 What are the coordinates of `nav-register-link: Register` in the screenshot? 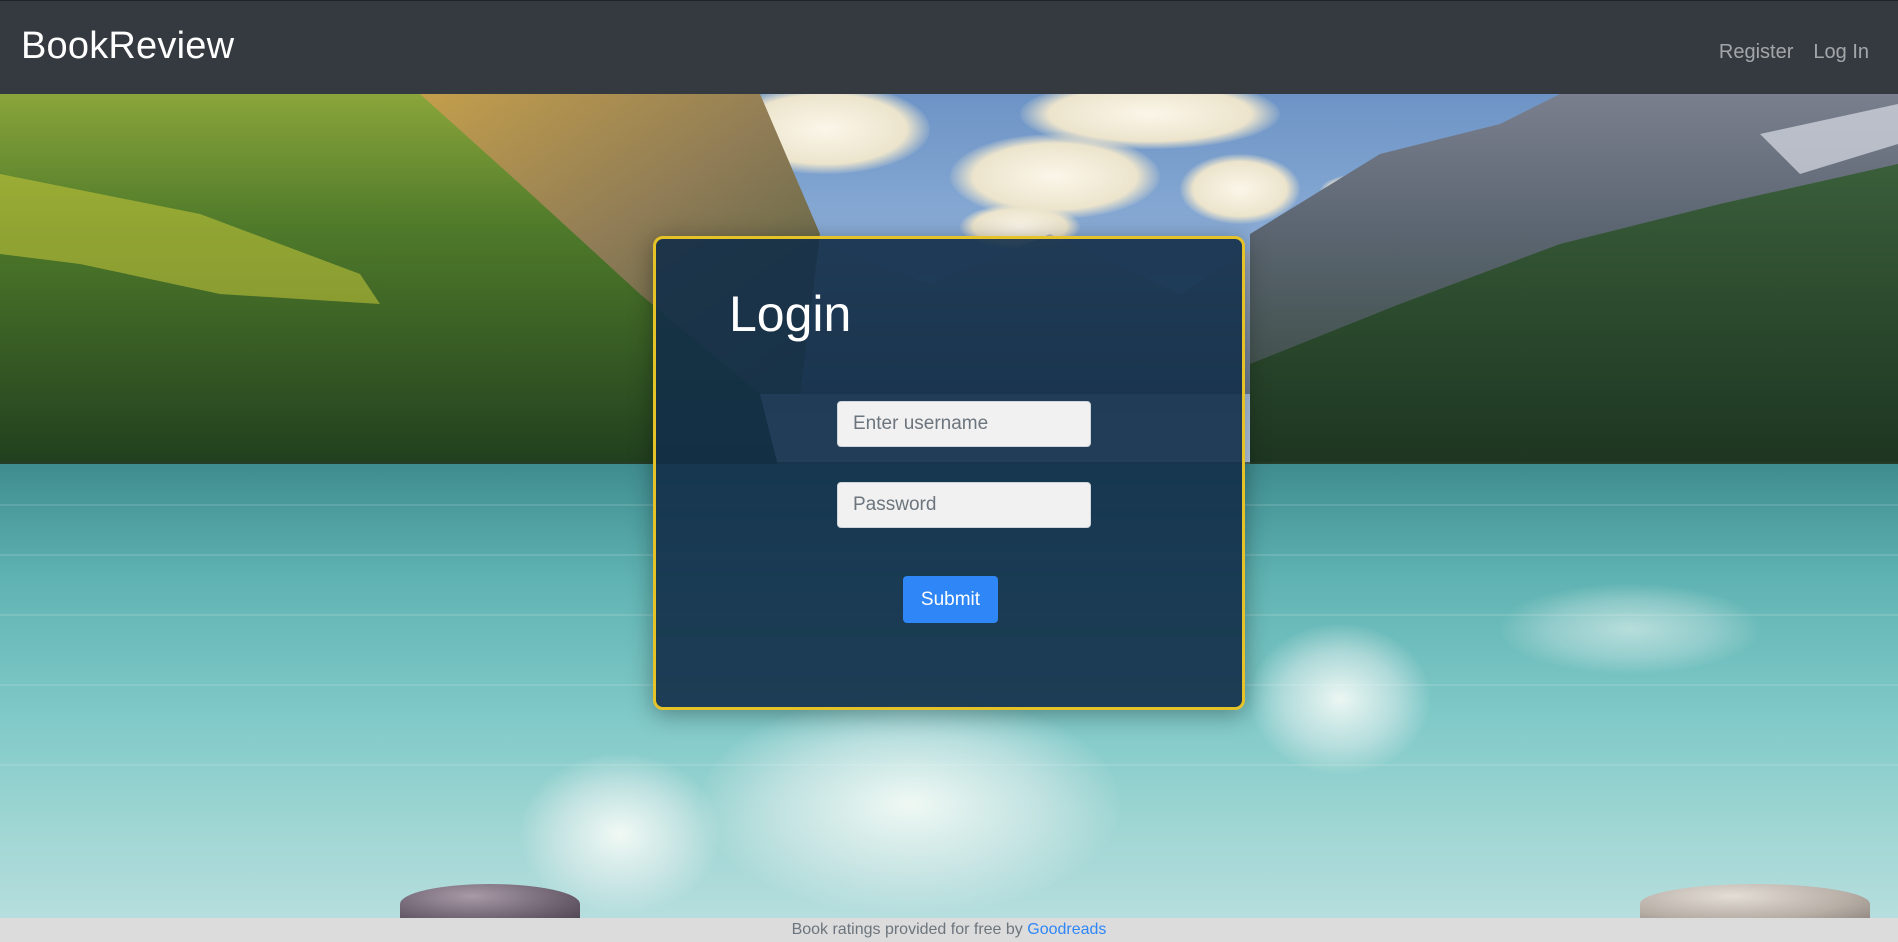 It's located at (1756, 52).